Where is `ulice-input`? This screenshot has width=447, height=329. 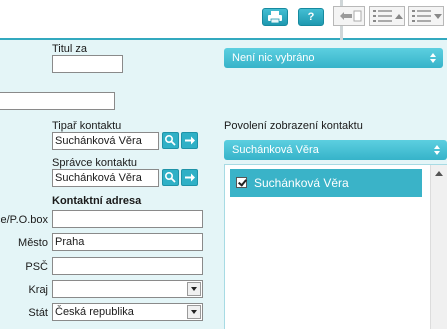
ulice-input is located at coordinates (127, 219).